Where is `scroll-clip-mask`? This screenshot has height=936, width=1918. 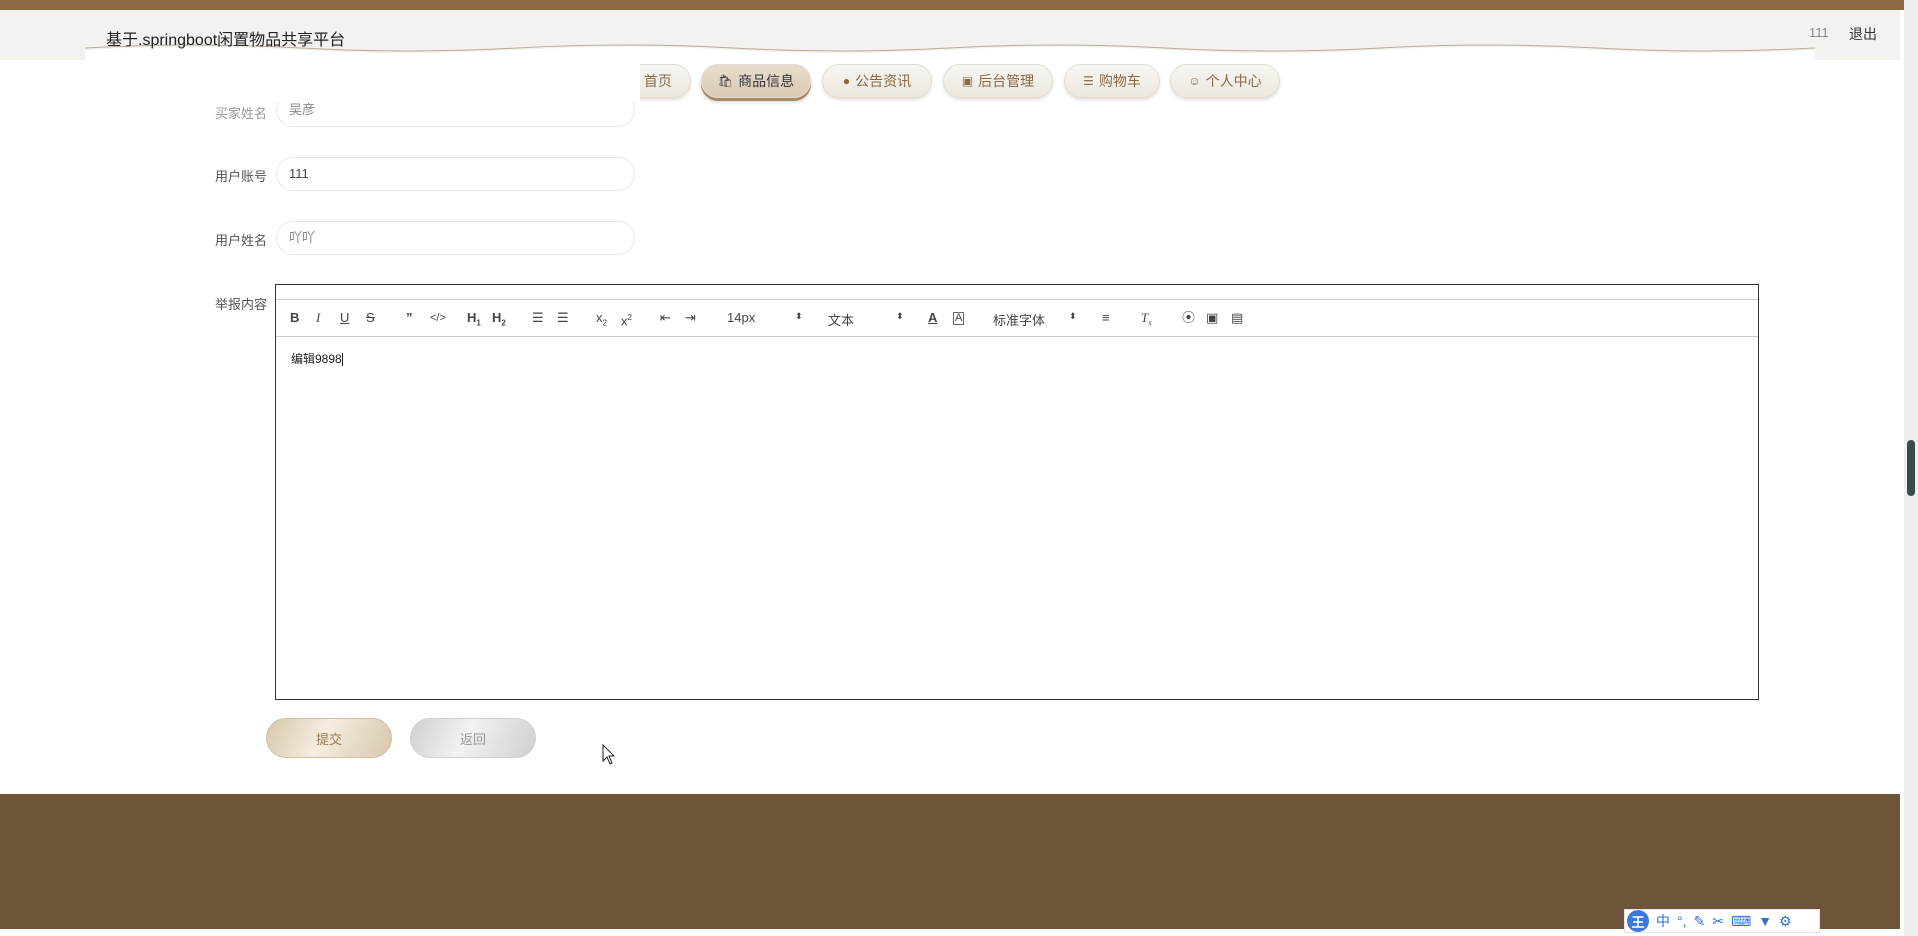 scroll-clip-mask is located at coordinates (400, 81).